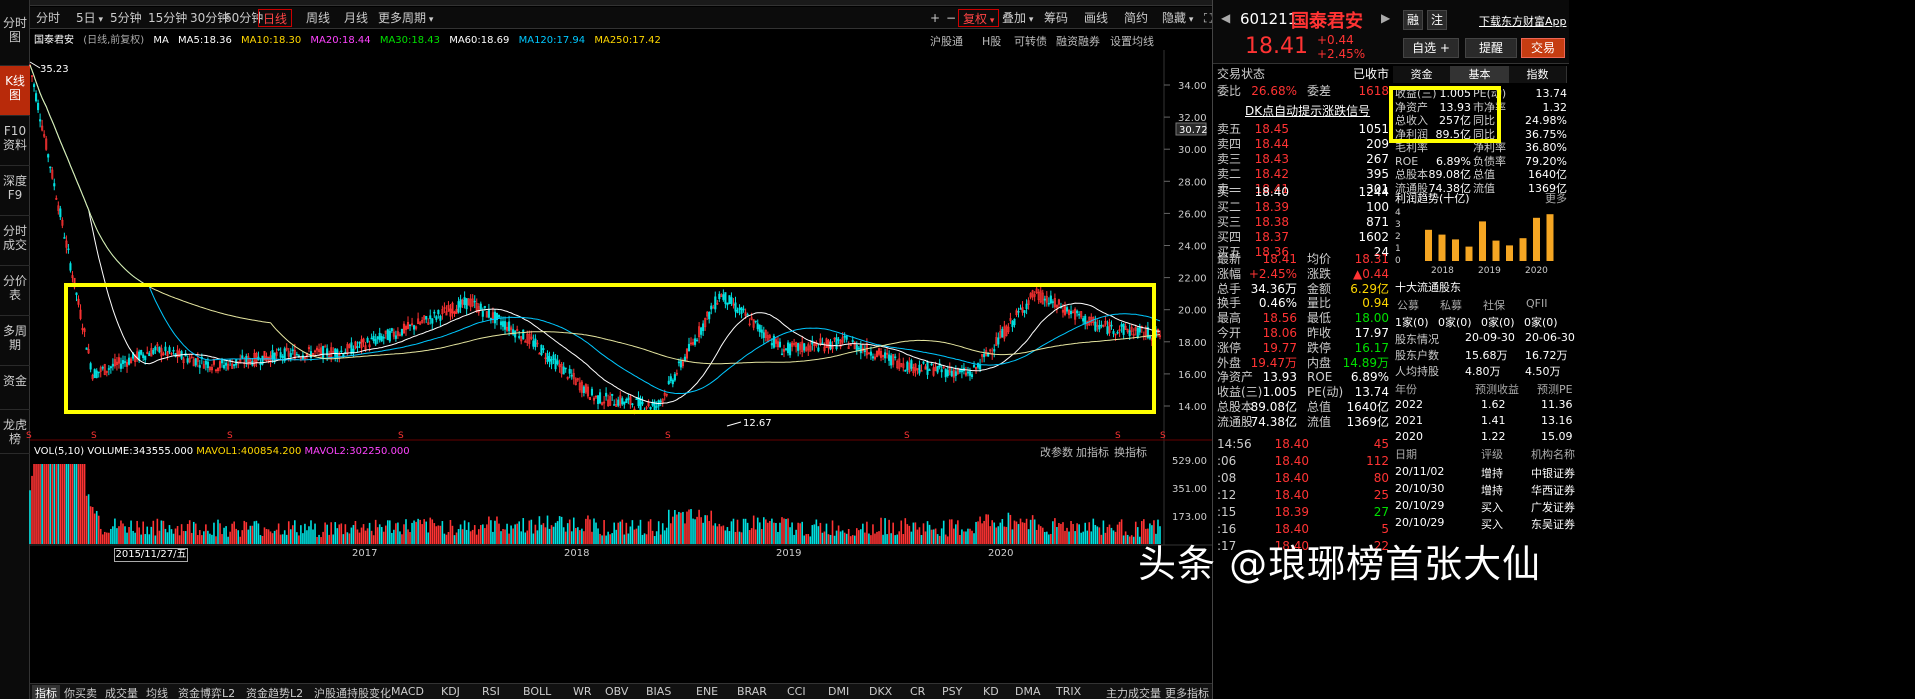 Image resolution: width=1915 pixels, height=699 pixels. I want to click on change-params-button: 改参数, so click(1056, 452).